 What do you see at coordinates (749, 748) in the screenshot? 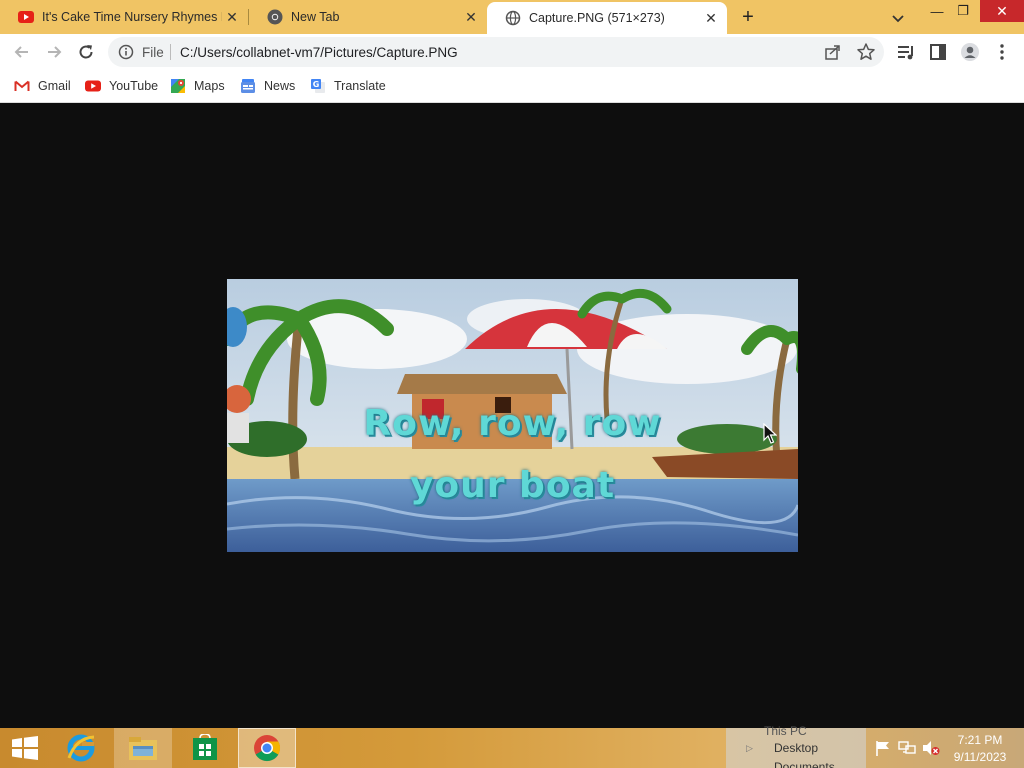
I see `expand-arrow-icon: ▷` at bounding box center [749, 748].